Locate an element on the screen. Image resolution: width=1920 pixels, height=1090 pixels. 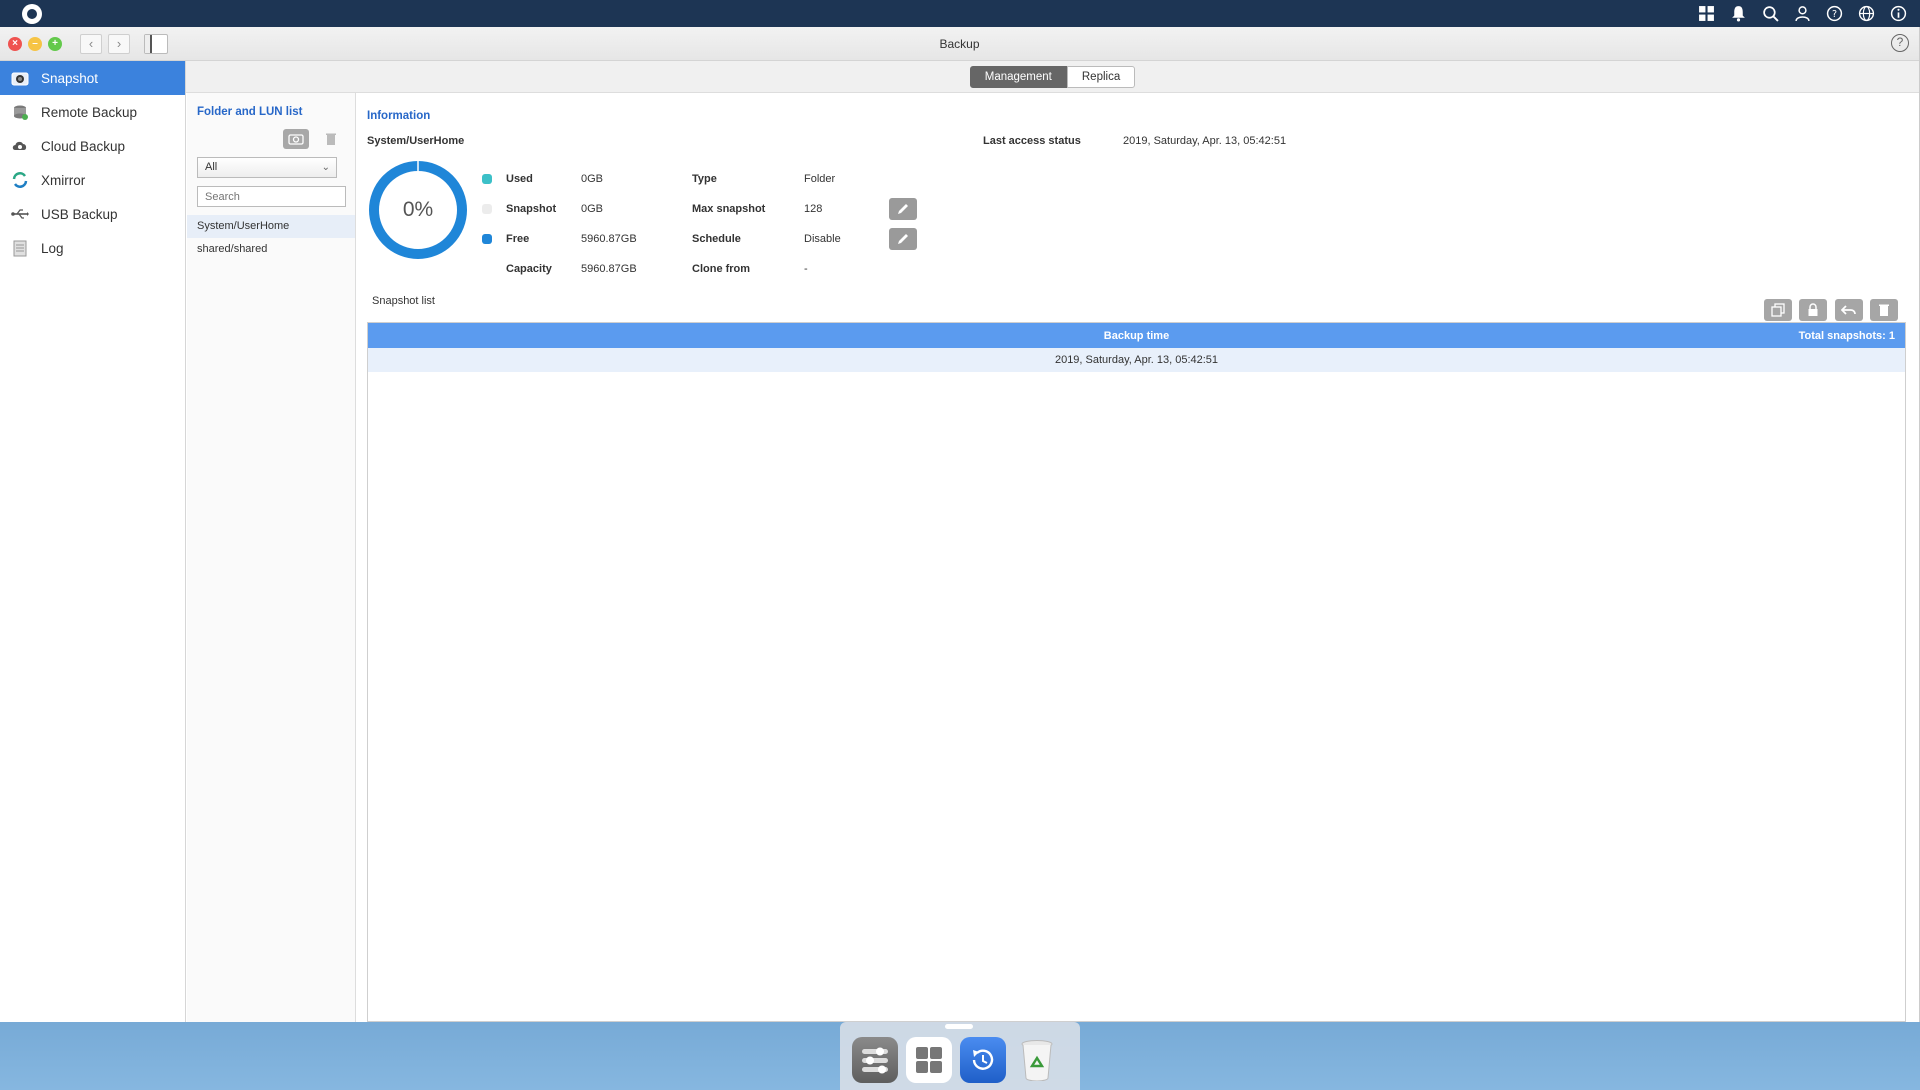
sidebar-item-usb-backup: USB Backup is located at coordinates (92, 214).